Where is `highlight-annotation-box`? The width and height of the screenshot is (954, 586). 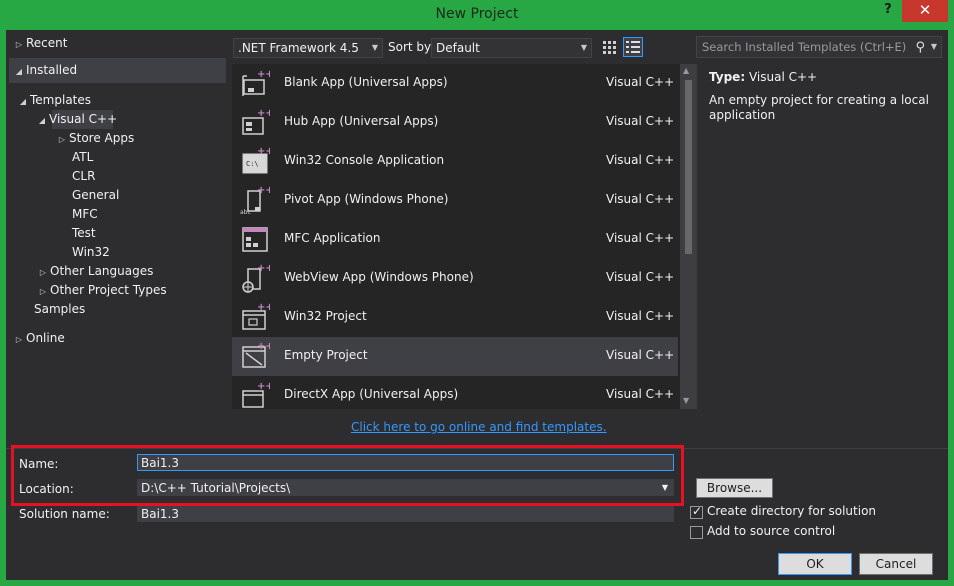 highlight-annotation-box is located at coordinates (347, 475).